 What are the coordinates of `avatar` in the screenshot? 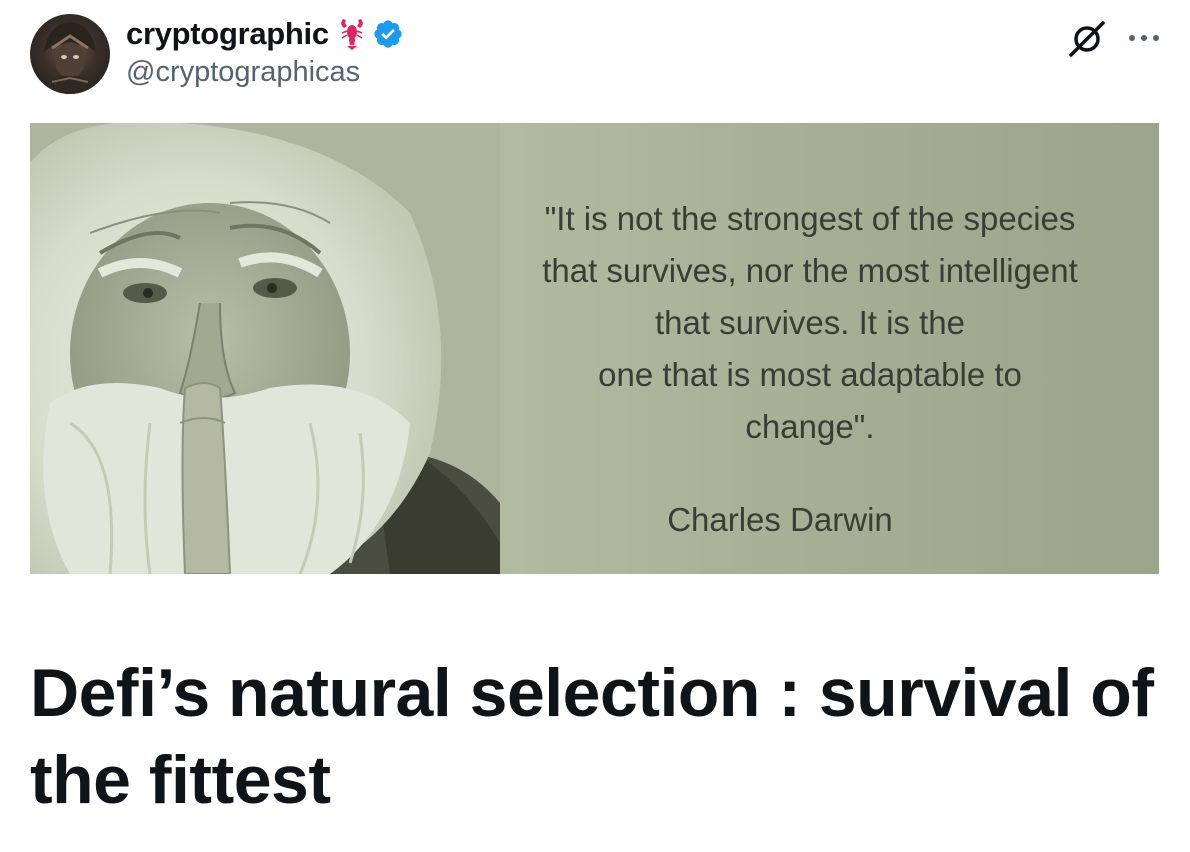 It's located at (70, 54).